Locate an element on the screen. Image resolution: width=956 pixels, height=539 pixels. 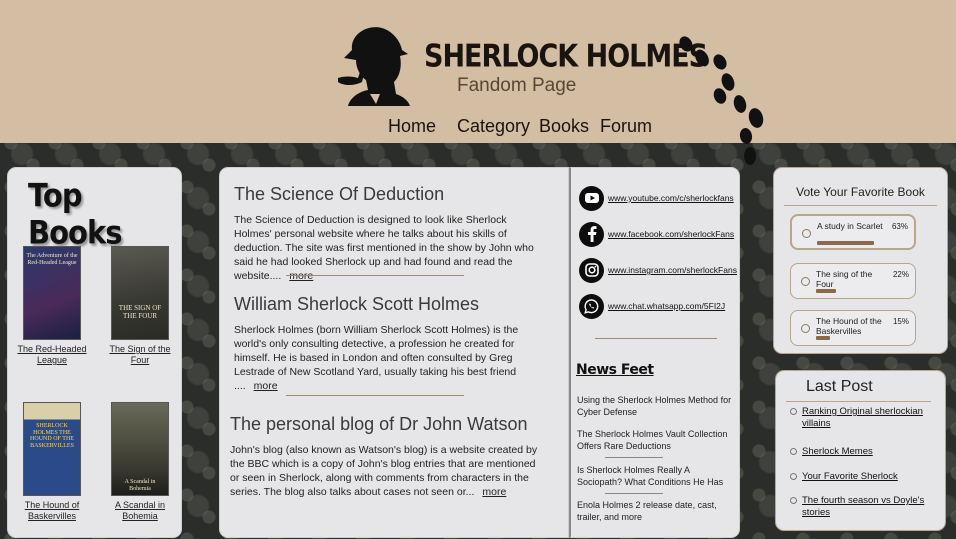
social-link: www.facebook.com/sherlockFans is located at coordinates (671, 234).